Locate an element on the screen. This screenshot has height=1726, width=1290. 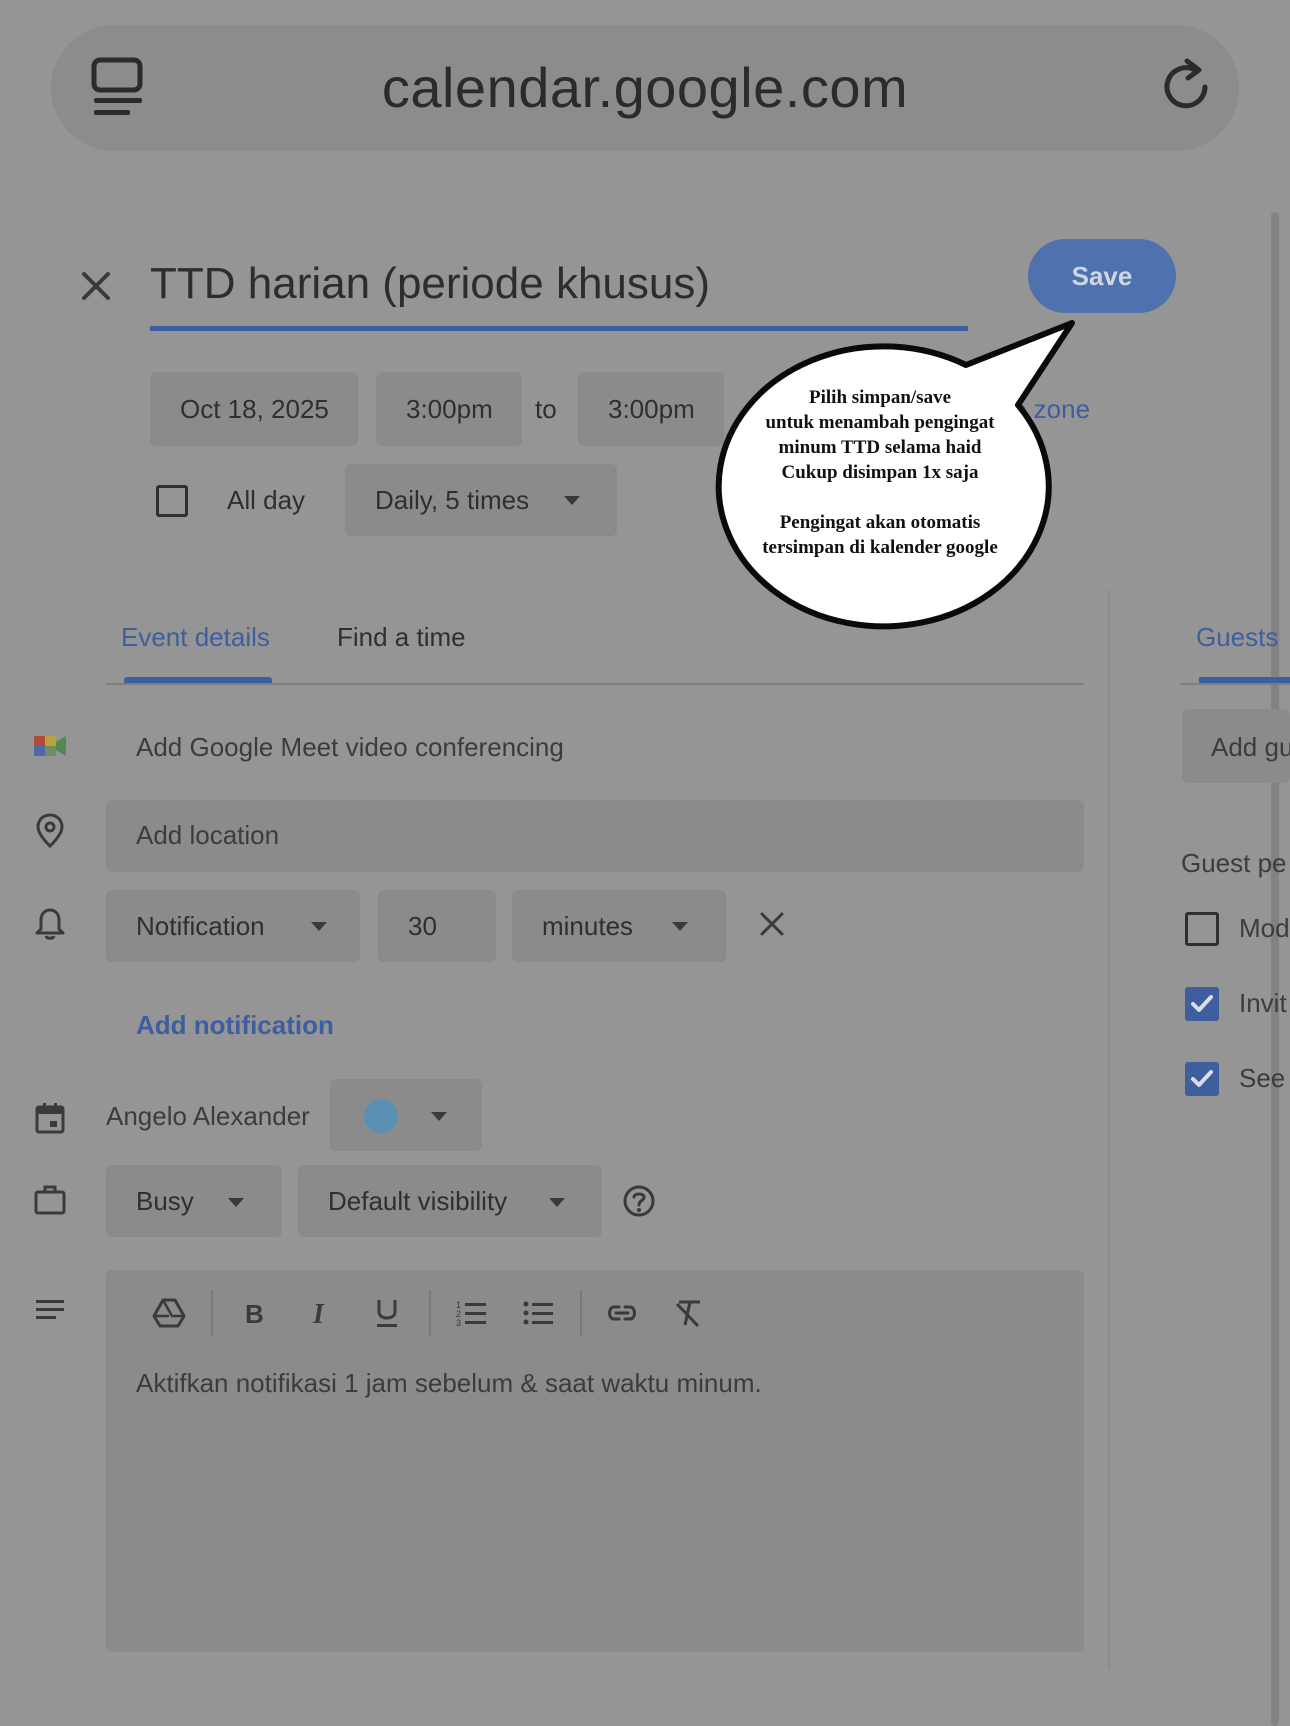
guest-permissions-label: Guest pe is located at coordinates (1234, 863).